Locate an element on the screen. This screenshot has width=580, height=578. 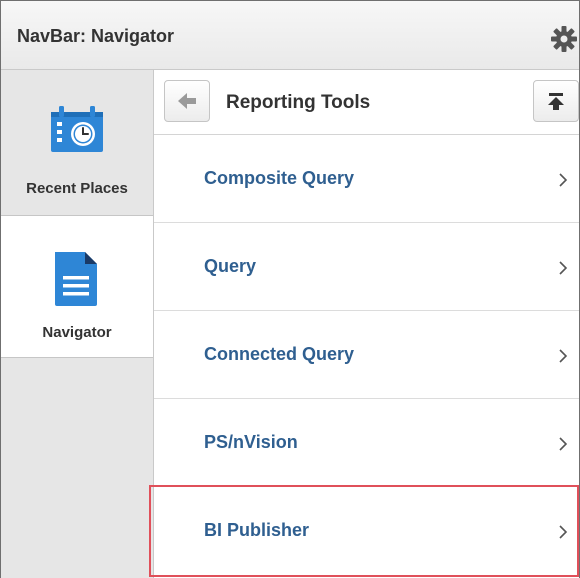
list-item-composite-query: Composite Query is located at coordinates (366, 179).